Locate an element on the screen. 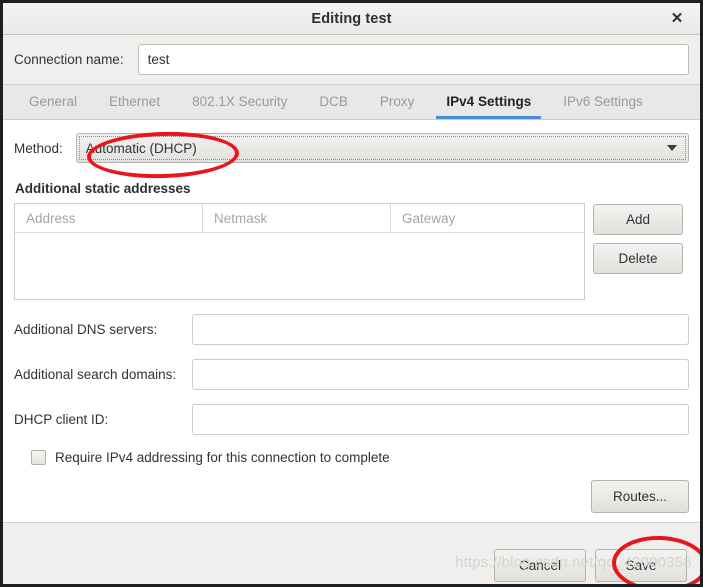  method-row: Method: Automatic (DHCP) is located at coordinates (351, 141).